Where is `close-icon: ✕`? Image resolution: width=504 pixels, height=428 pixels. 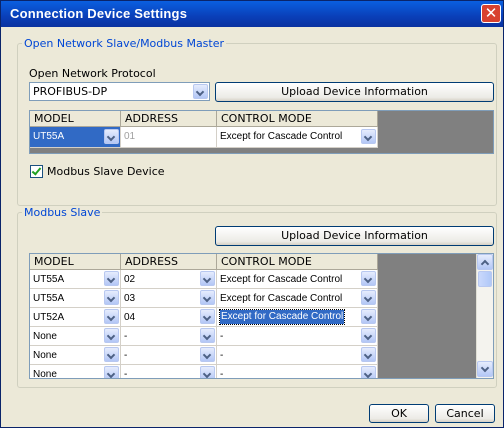 close-icon: ✕ is located at coordinates (491, 13).